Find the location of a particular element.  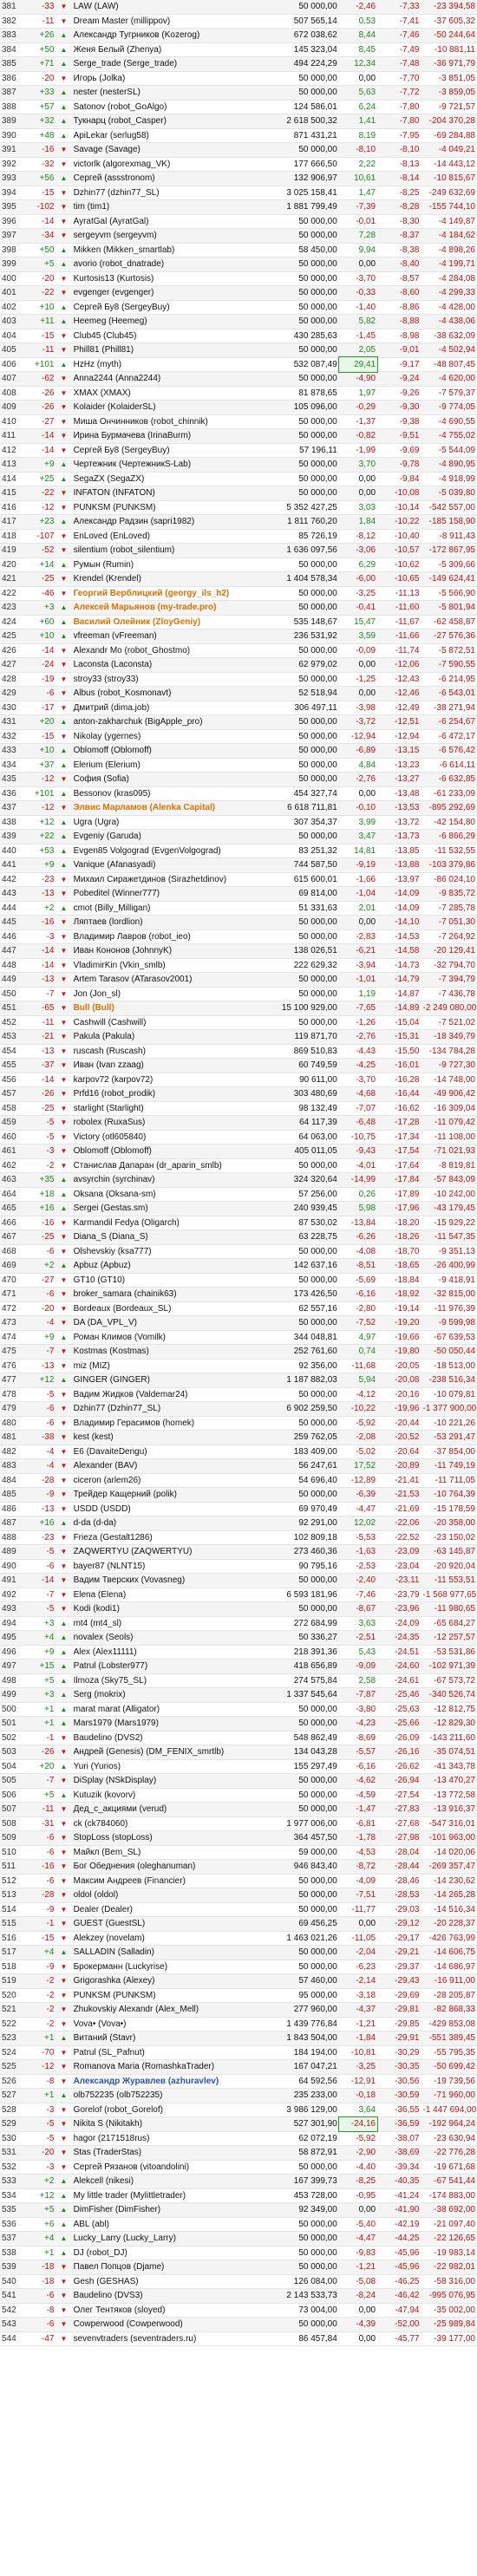

participant-link: oldol (oldol) is located at coordinates (165, 1896).